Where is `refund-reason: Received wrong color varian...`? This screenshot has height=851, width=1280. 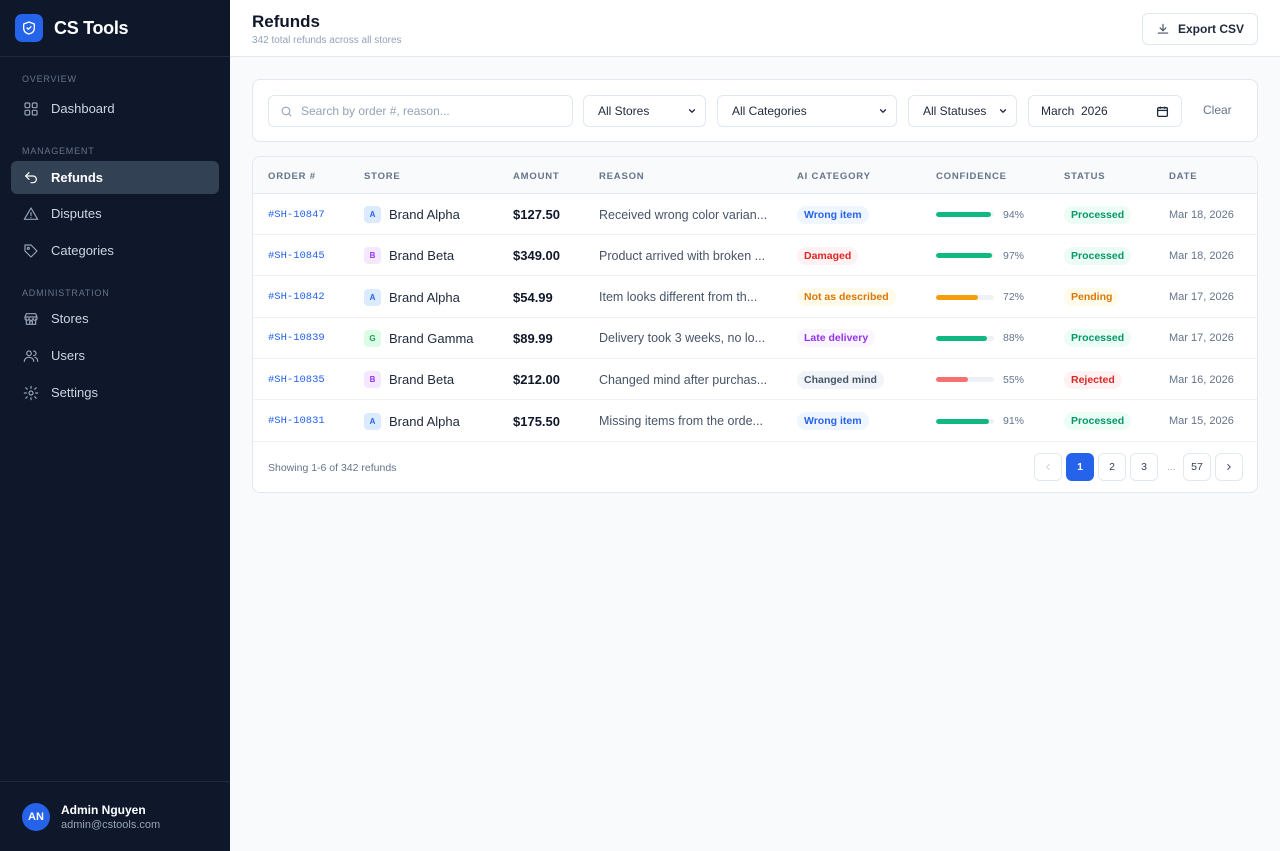 refund-reason: Received wrong color varian... is located at coordinates (683, 214).